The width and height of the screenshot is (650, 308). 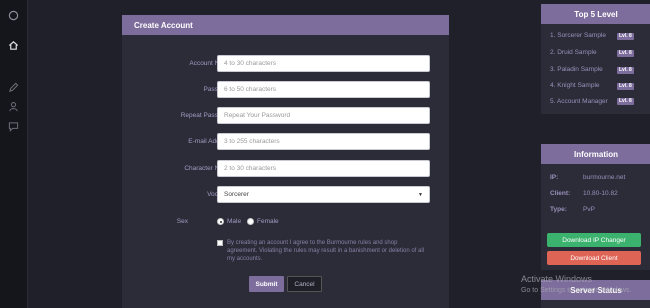 What do you see at coordinates (250, 221) in the screenshot?
I see `female-radio` at bounding box center [250, 221].